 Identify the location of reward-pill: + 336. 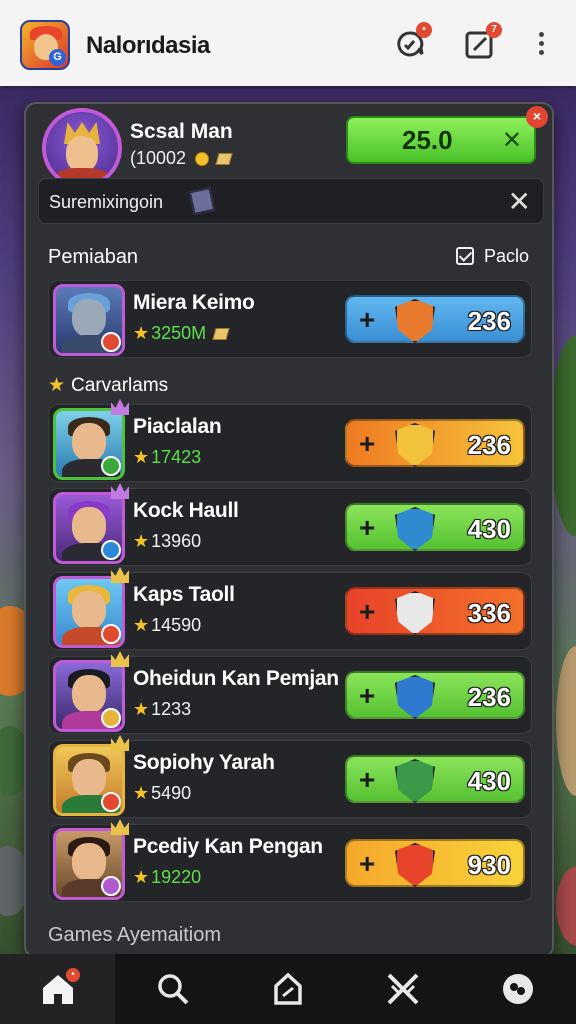
(435, 611).